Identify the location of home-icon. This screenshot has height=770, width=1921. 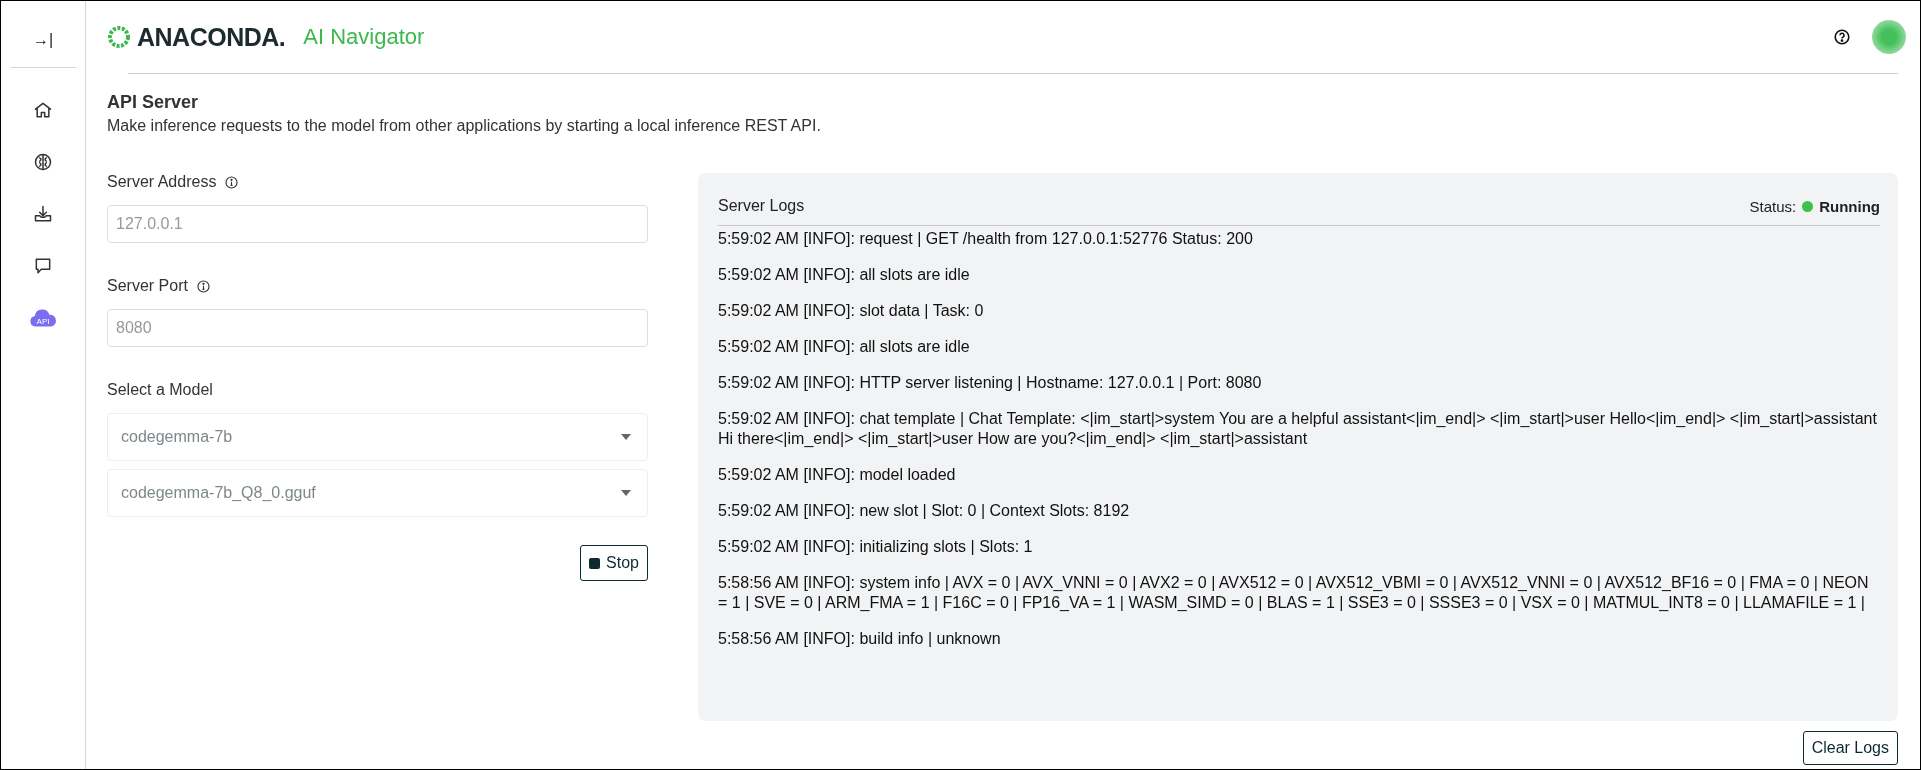
(43, 110).